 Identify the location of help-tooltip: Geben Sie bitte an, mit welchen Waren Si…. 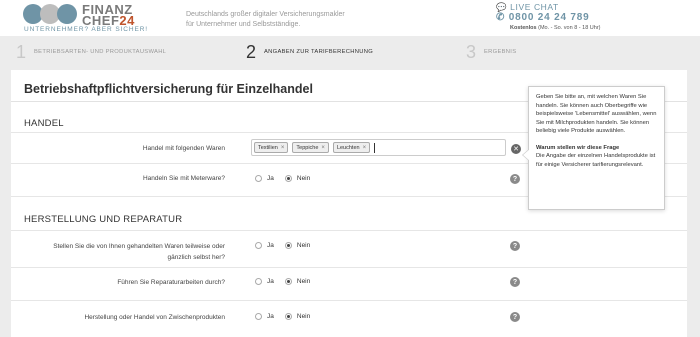
(593, 148).